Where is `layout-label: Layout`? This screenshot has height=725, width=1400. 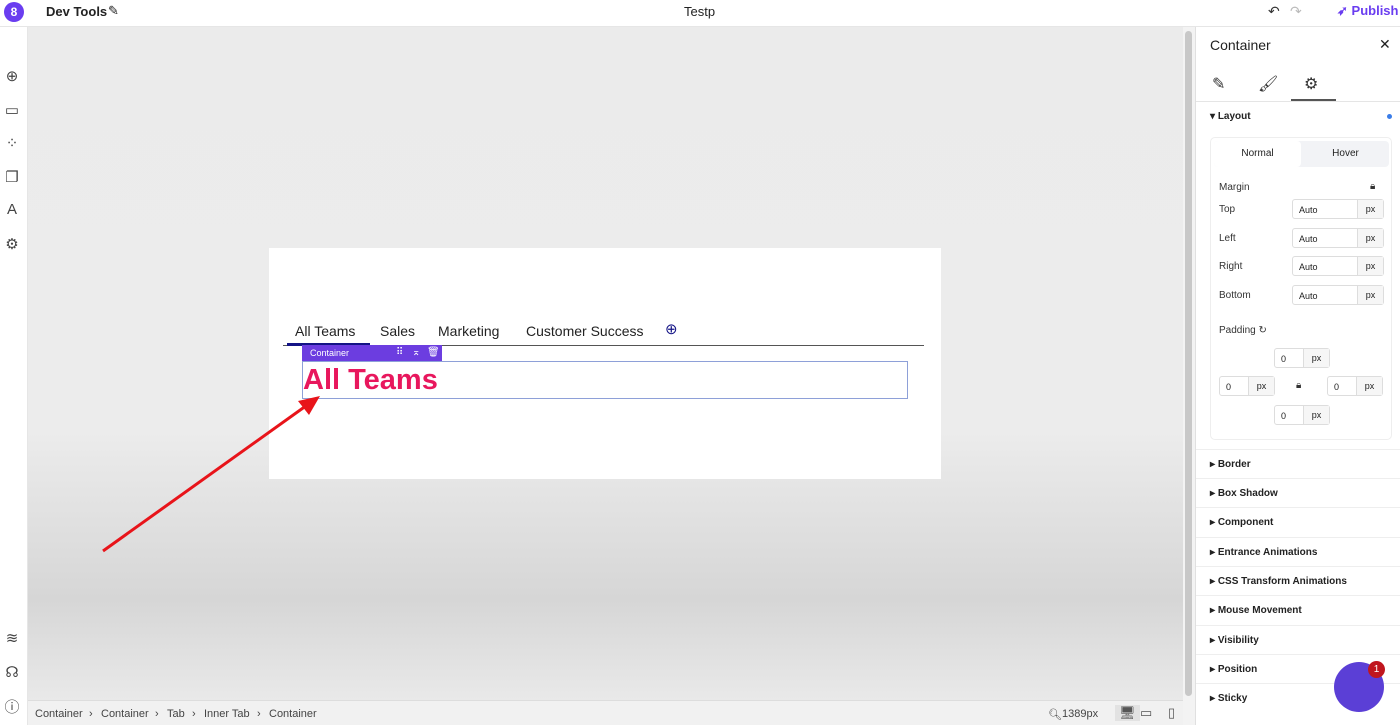 layout-label: Layout is located at coordinates (1234, 116).